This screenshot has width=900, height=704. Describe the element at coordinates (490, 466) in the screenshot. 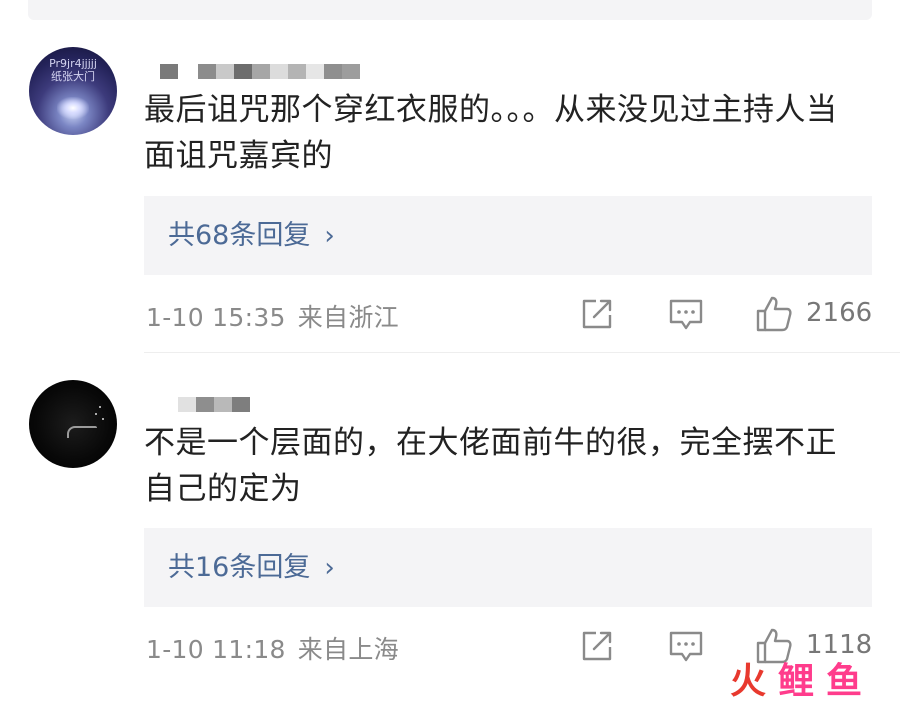

I see `comment-text: 不是一个层面的，在大佬面前牛的很，完全摆不正自己的定为` at that location.